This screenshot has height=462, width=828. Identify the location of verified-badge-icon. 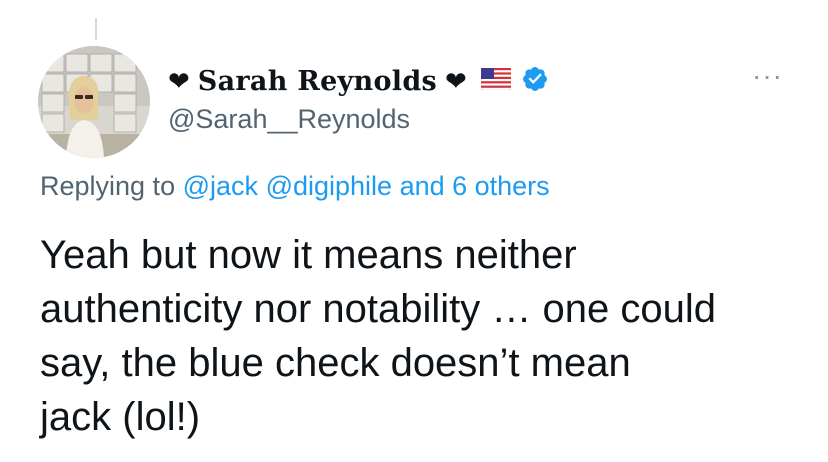
(535, 81).